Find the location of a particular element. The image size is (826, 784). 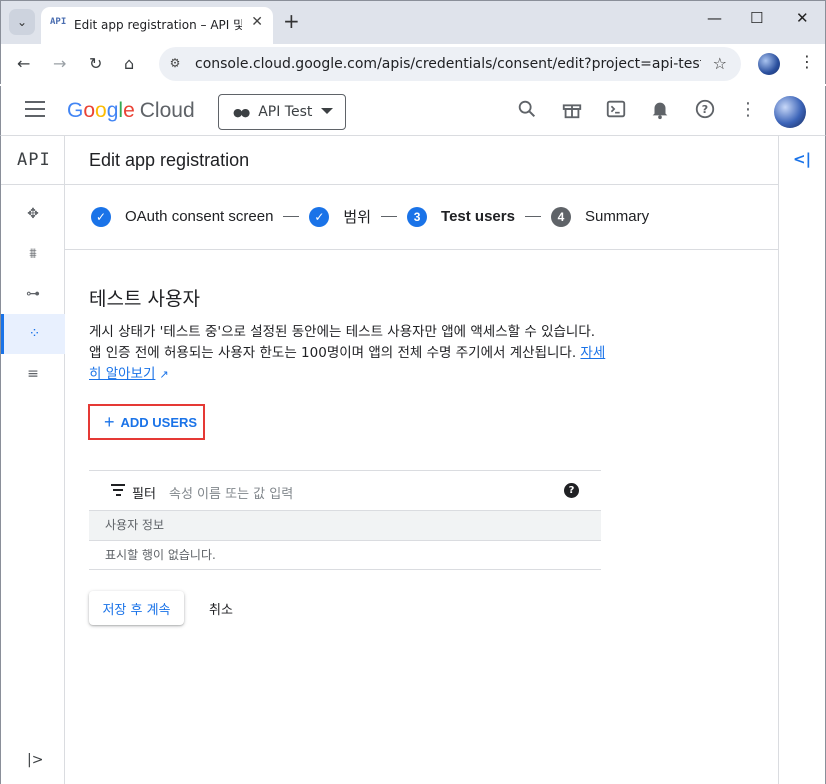

column-header-user-info: 사용자 정보 is located at coordinates (345, 526).